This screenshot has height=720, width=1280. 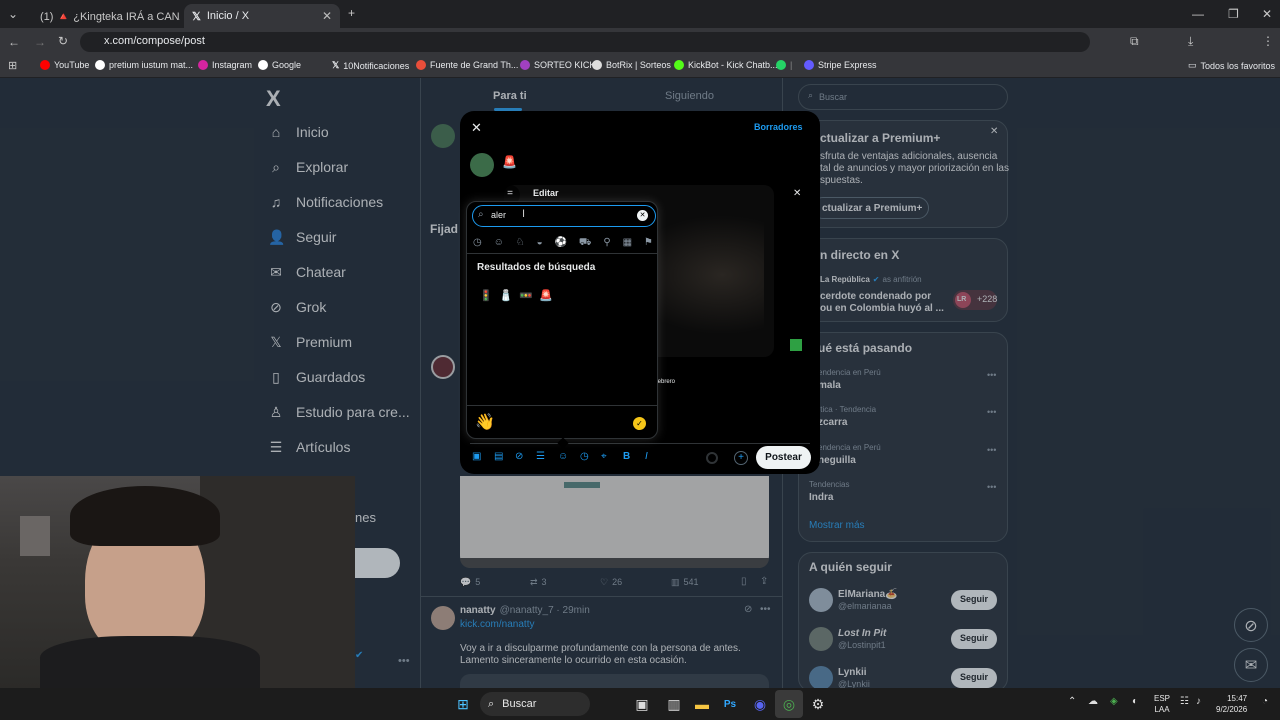 I want to click on forward-icon: →, so click(x=40, y=42).